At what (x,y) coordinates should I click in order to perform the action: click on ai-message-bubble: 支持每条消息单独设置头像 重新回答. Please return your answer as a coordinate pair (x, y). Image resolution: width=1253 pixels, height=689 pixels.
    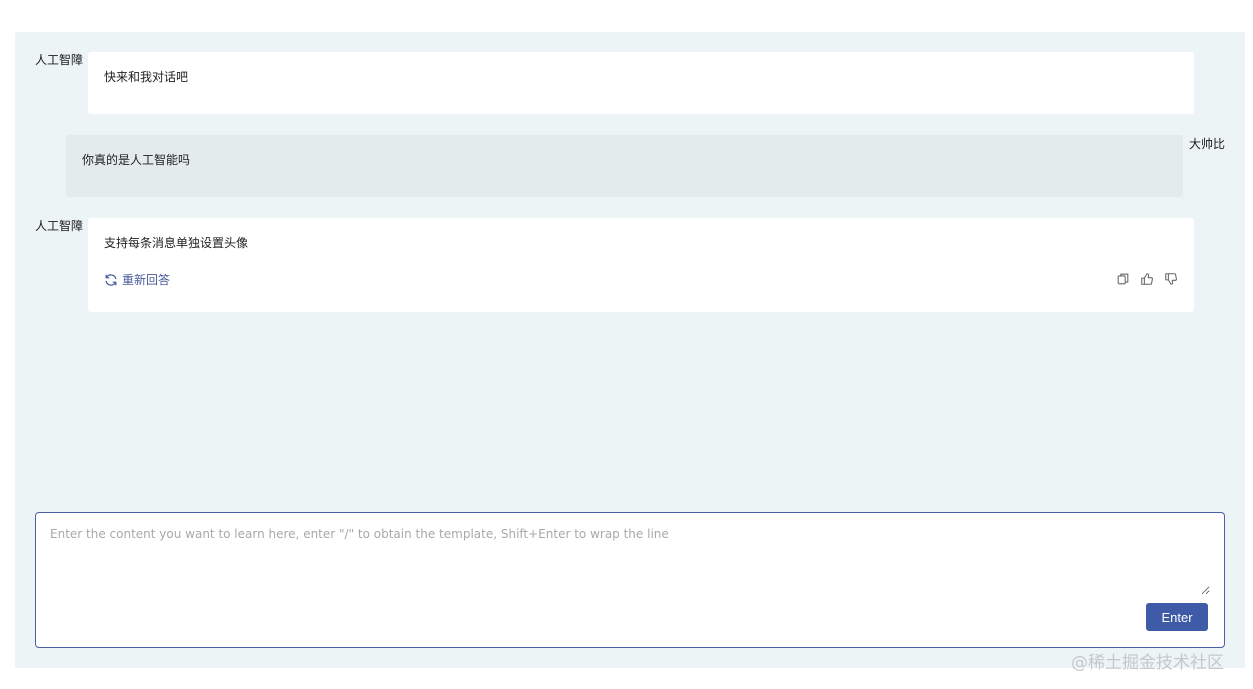
    Looking at the image, I should click on (641, 265).